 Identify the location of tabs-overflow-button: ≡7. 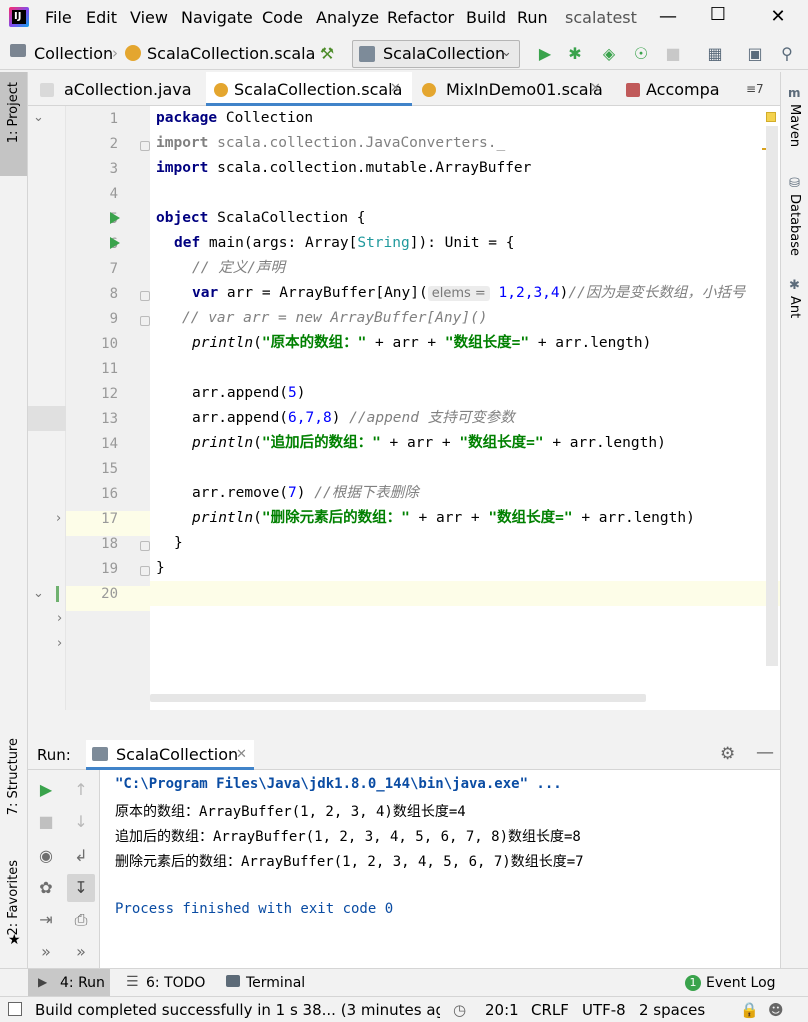
(755, 89).